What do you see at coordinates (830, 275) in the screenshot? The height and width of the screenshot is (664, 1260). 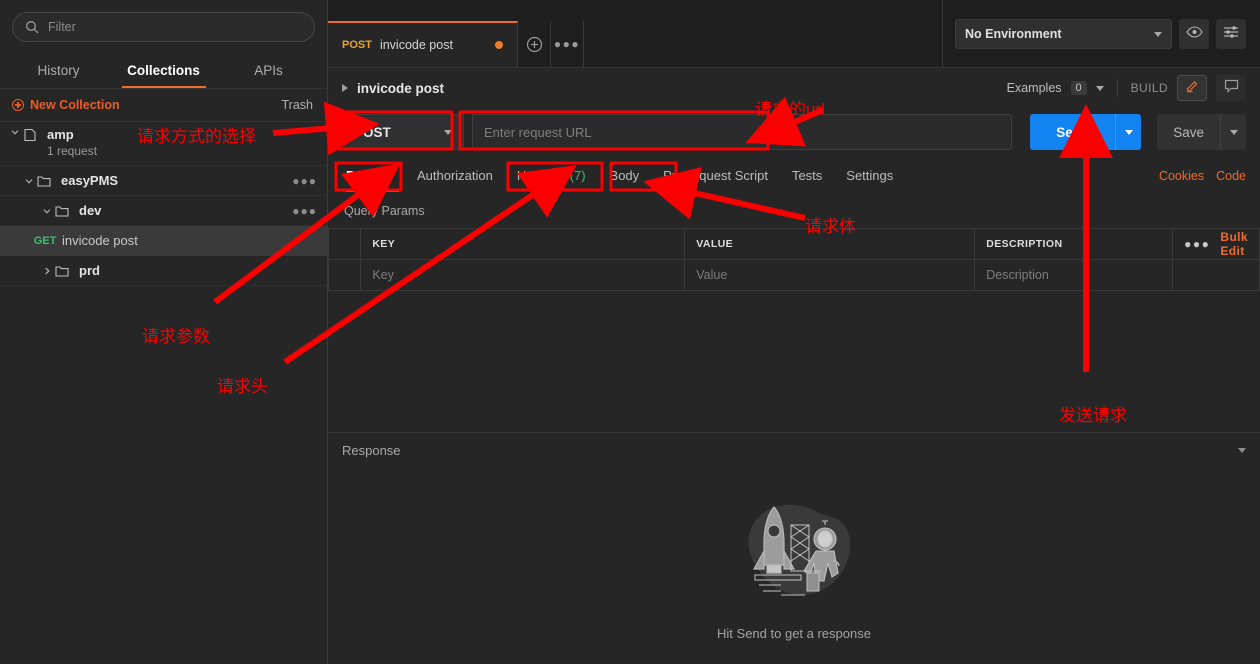 I see `row-value-cell: Value` at bounding box center [830, 275].